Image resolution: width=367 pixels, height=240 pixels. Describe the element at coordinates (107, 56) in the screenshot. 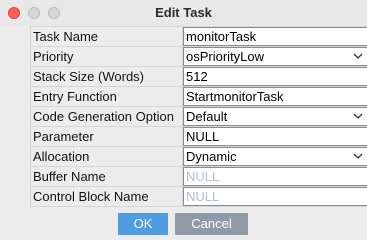

I see `priority-label: Priority` at that location.